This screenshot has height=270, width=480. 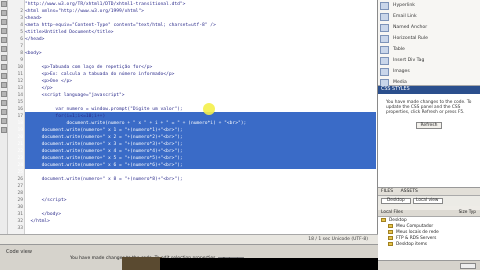 I want to click on code-text: for(i=1;i<=10;i++), so click(x=65, y=116).